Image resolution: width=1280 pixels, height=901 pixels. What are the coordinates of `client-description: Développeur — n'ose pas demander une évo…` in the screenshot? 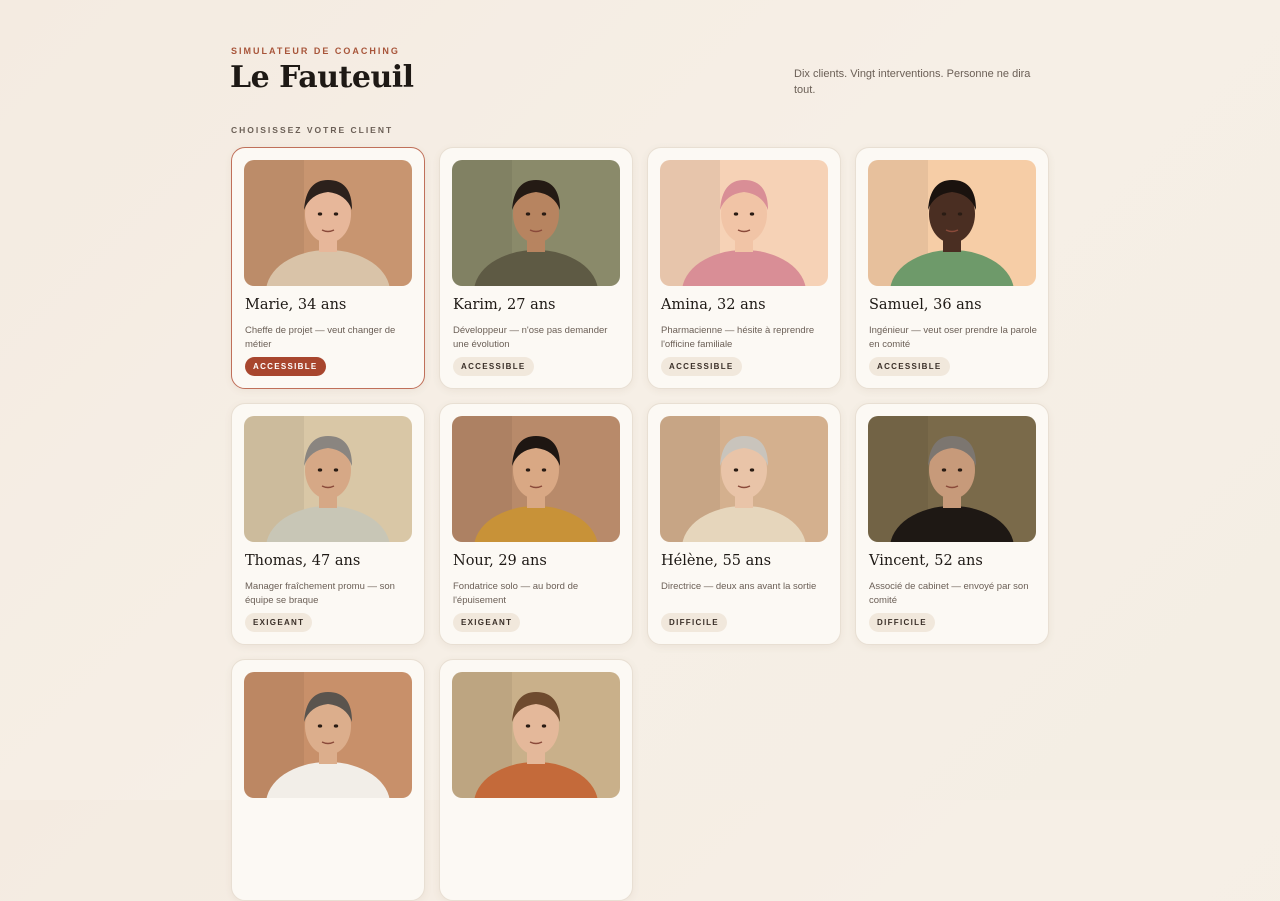 It's located at (530, 337).